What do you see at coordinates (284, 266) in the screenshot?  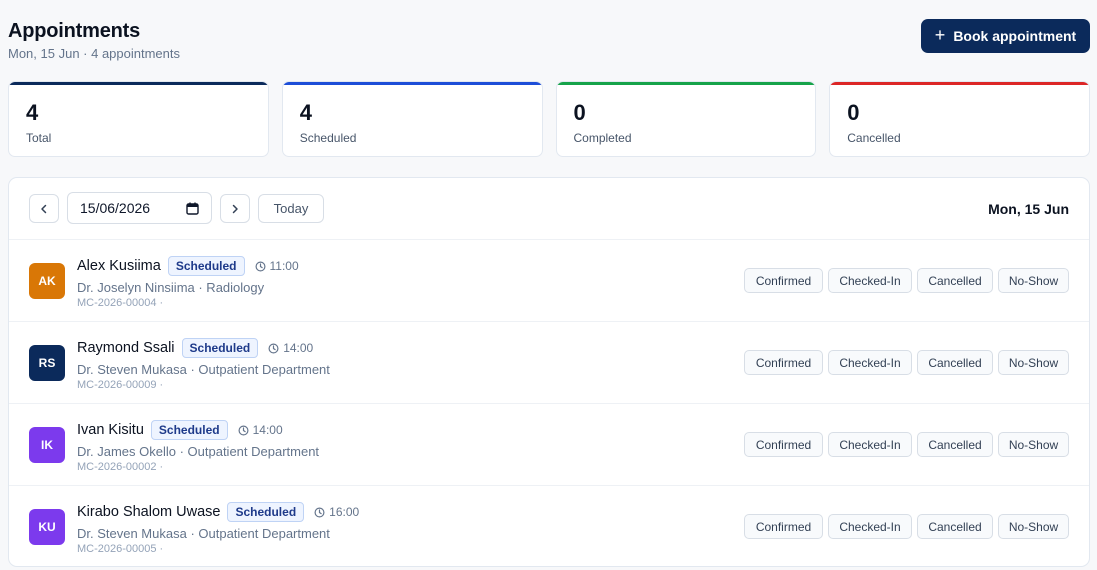 I see `time-label: 11:00` at bounding box center [284, 266].